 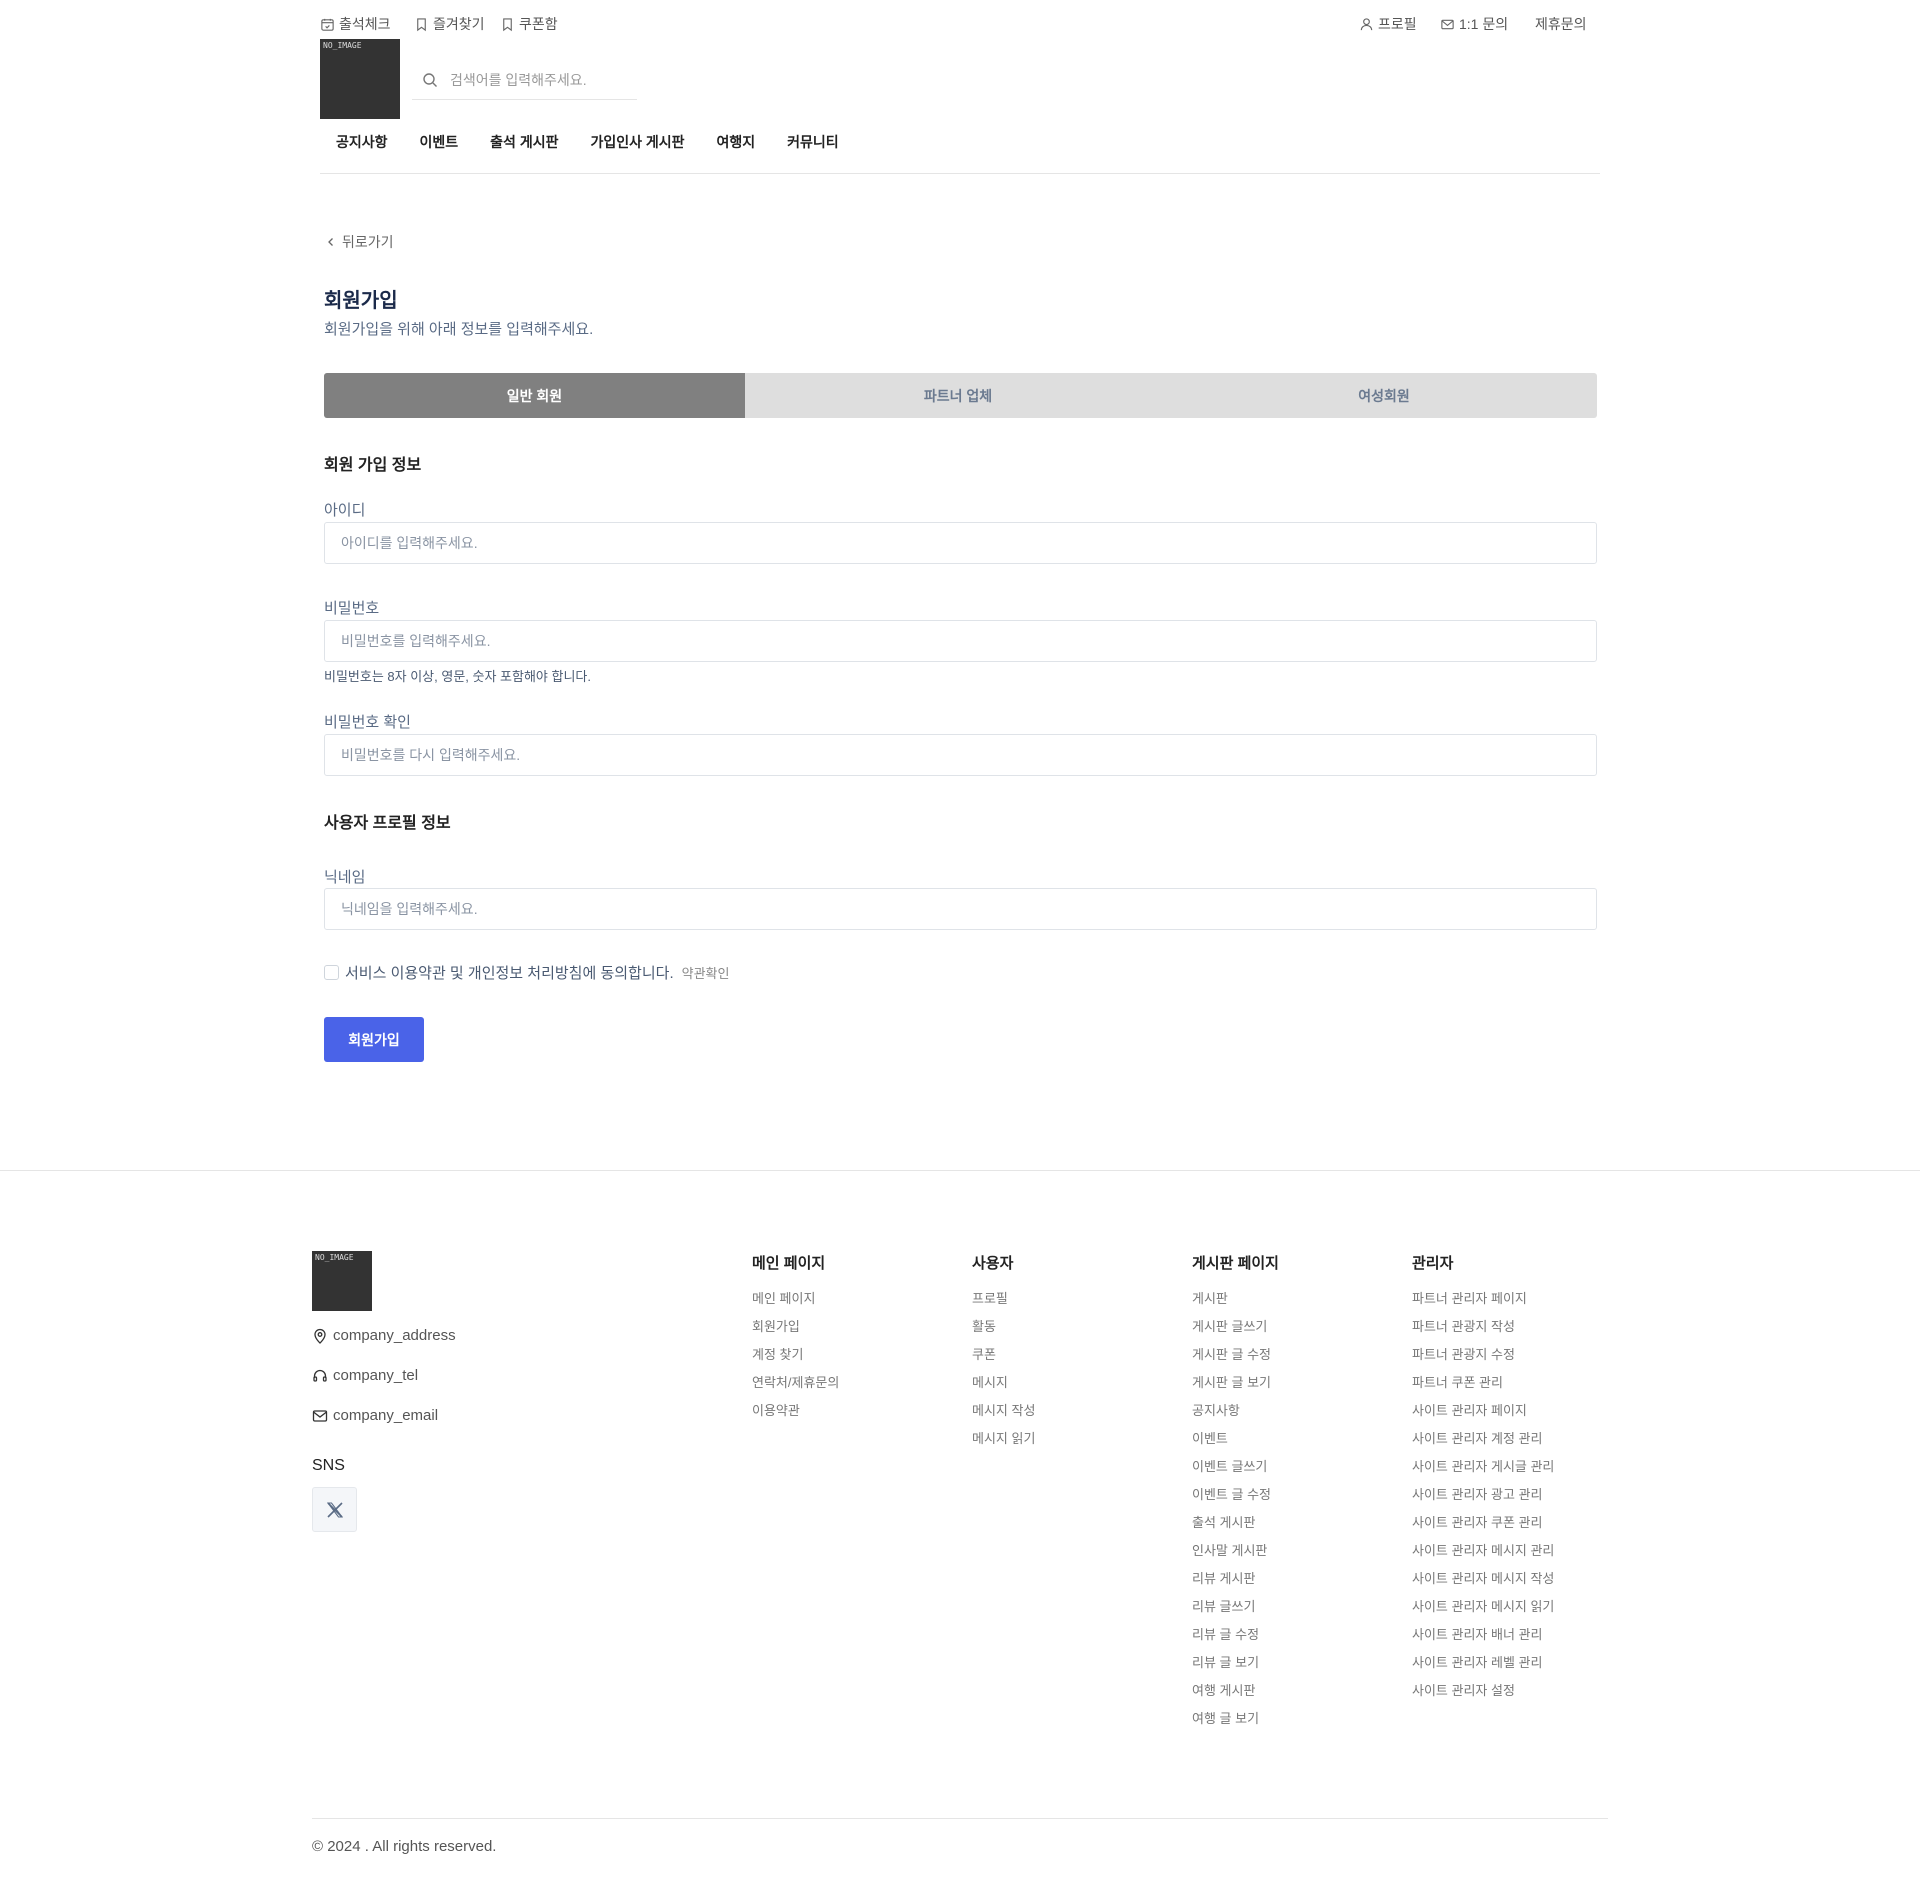 I want to click on util-favorites: 즐겨찾기, so click(x=449, y=24).